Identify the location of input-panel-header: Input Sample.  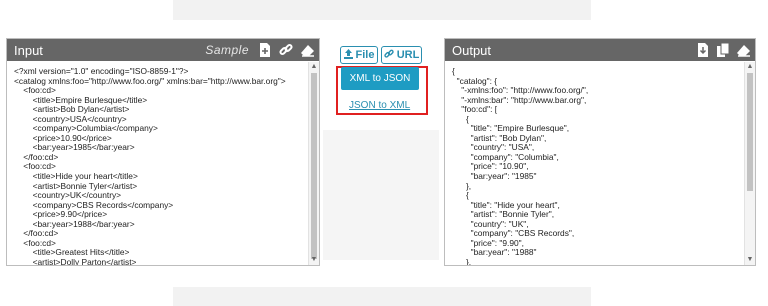
(163, 50).